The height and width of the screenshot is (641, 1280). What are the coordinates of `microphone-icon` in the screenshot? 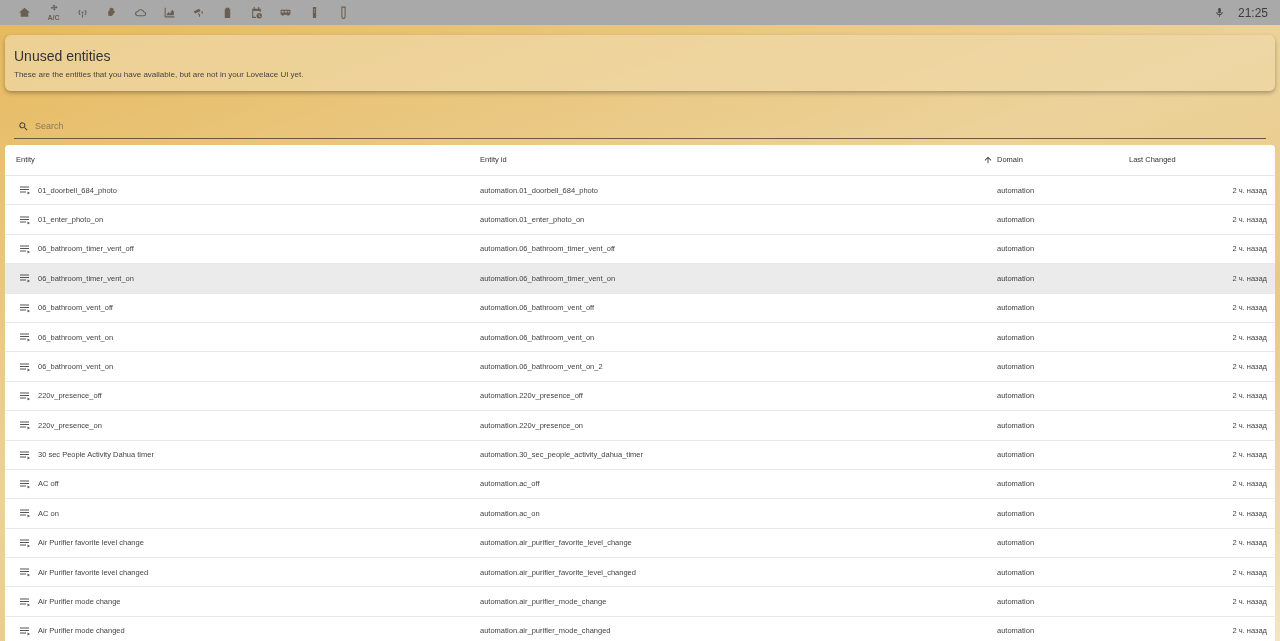 It's located at (1219, 12).